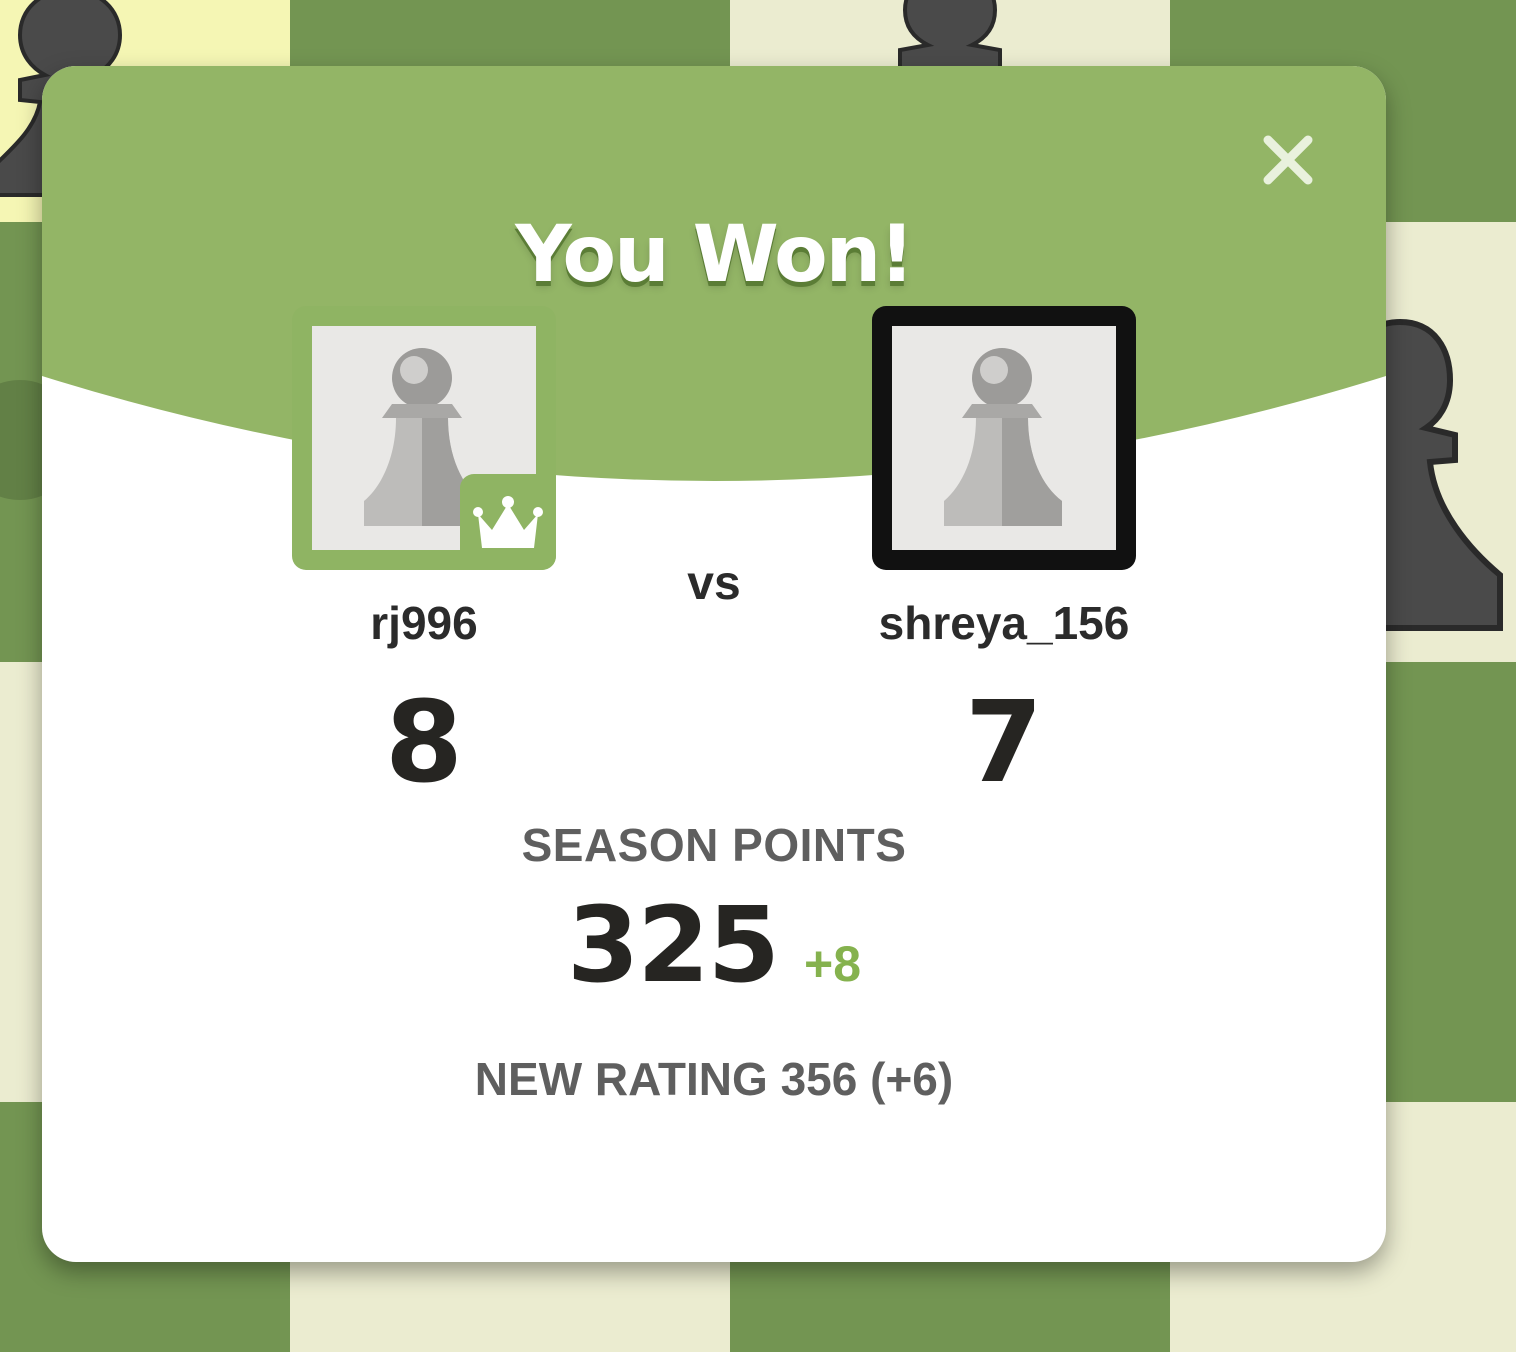 The width and height of the screenshot is (1516, 1352). What do you see at coordinates (714, 845) in the screenshot?
I see `season-points-label: SEASON POINTS` at bounding box center [714, 845].